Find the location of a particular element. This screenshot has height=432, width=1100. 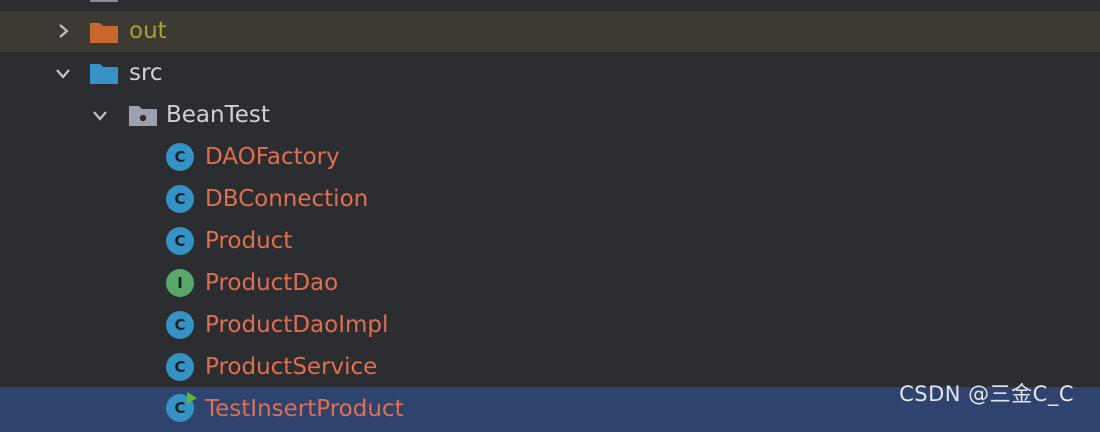

tree-item-label: src is located at coordinates (146, 73).